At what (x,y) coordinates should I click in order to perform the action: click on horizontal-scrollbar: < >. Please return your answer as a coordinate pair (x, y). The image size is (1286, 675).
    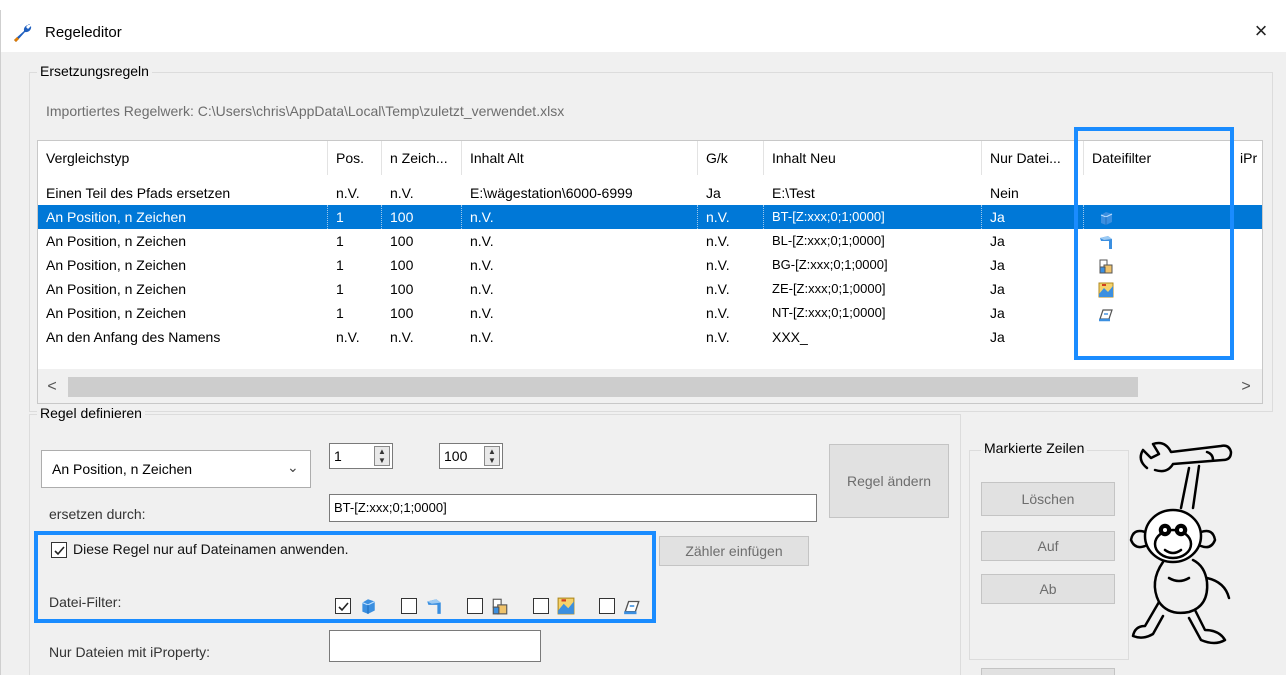
    Looking at the image, I should click on (650, 386).